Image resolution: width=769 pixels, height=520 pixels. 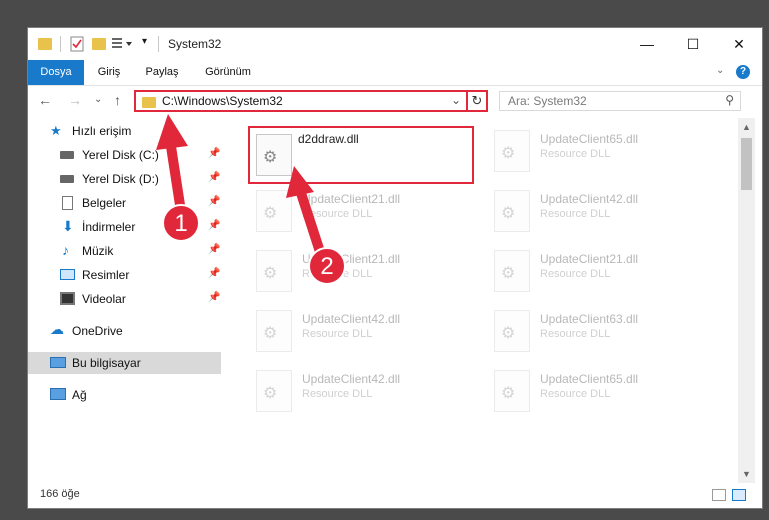 I want to click on file-name: d2ddraw.dll, so click(x=328, y=139).